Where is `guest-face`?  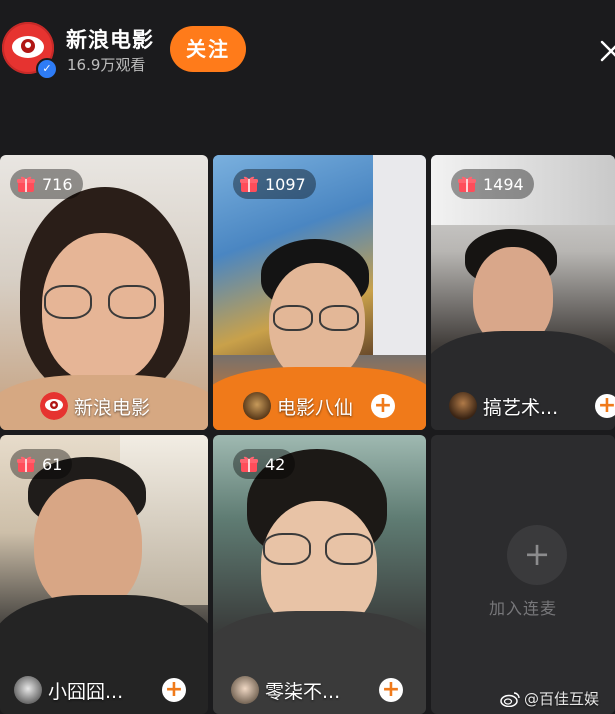 guest-face is located at coordinates (88, 545).